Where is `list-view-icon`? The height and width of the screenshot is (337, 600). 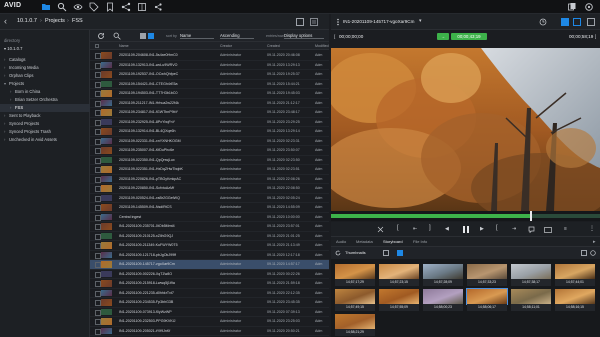
list-view-icon is located at coordinates (143, 36).